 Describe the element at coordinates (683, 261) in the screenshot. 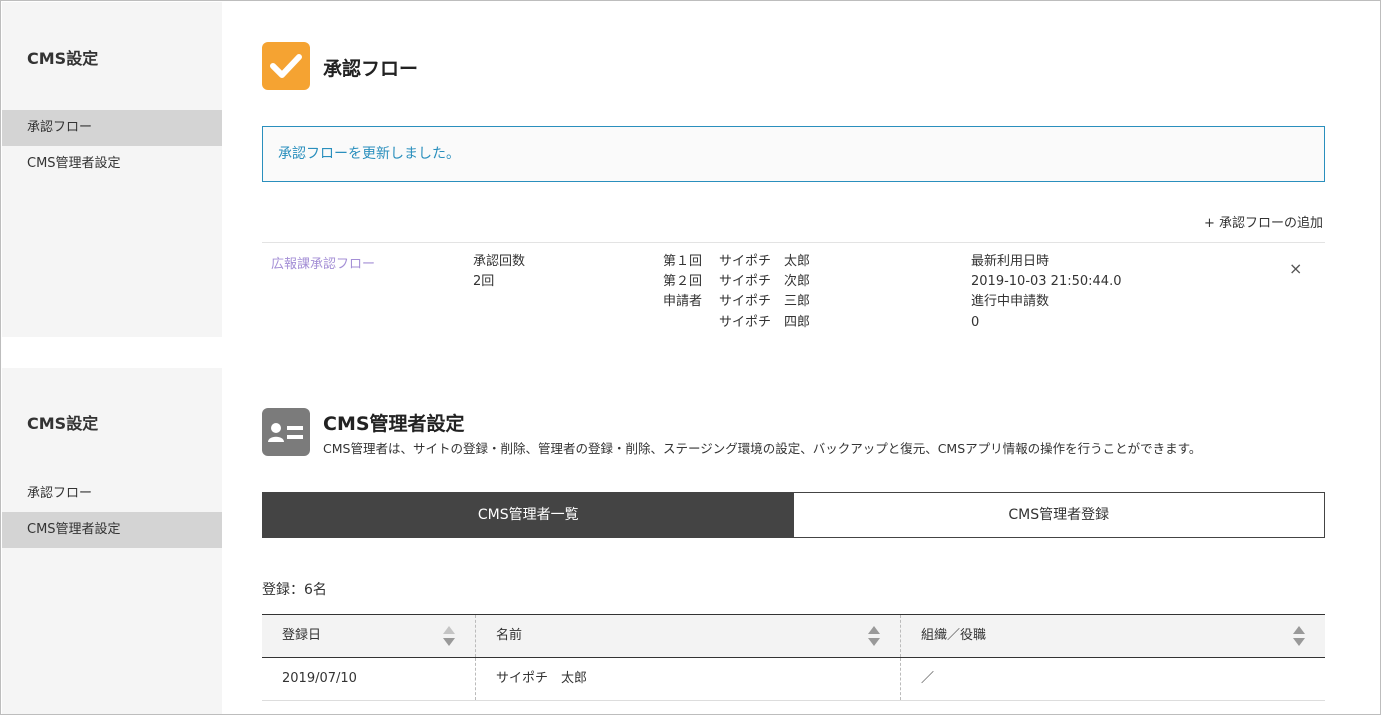

I see `step-label: 第１回` at that location.